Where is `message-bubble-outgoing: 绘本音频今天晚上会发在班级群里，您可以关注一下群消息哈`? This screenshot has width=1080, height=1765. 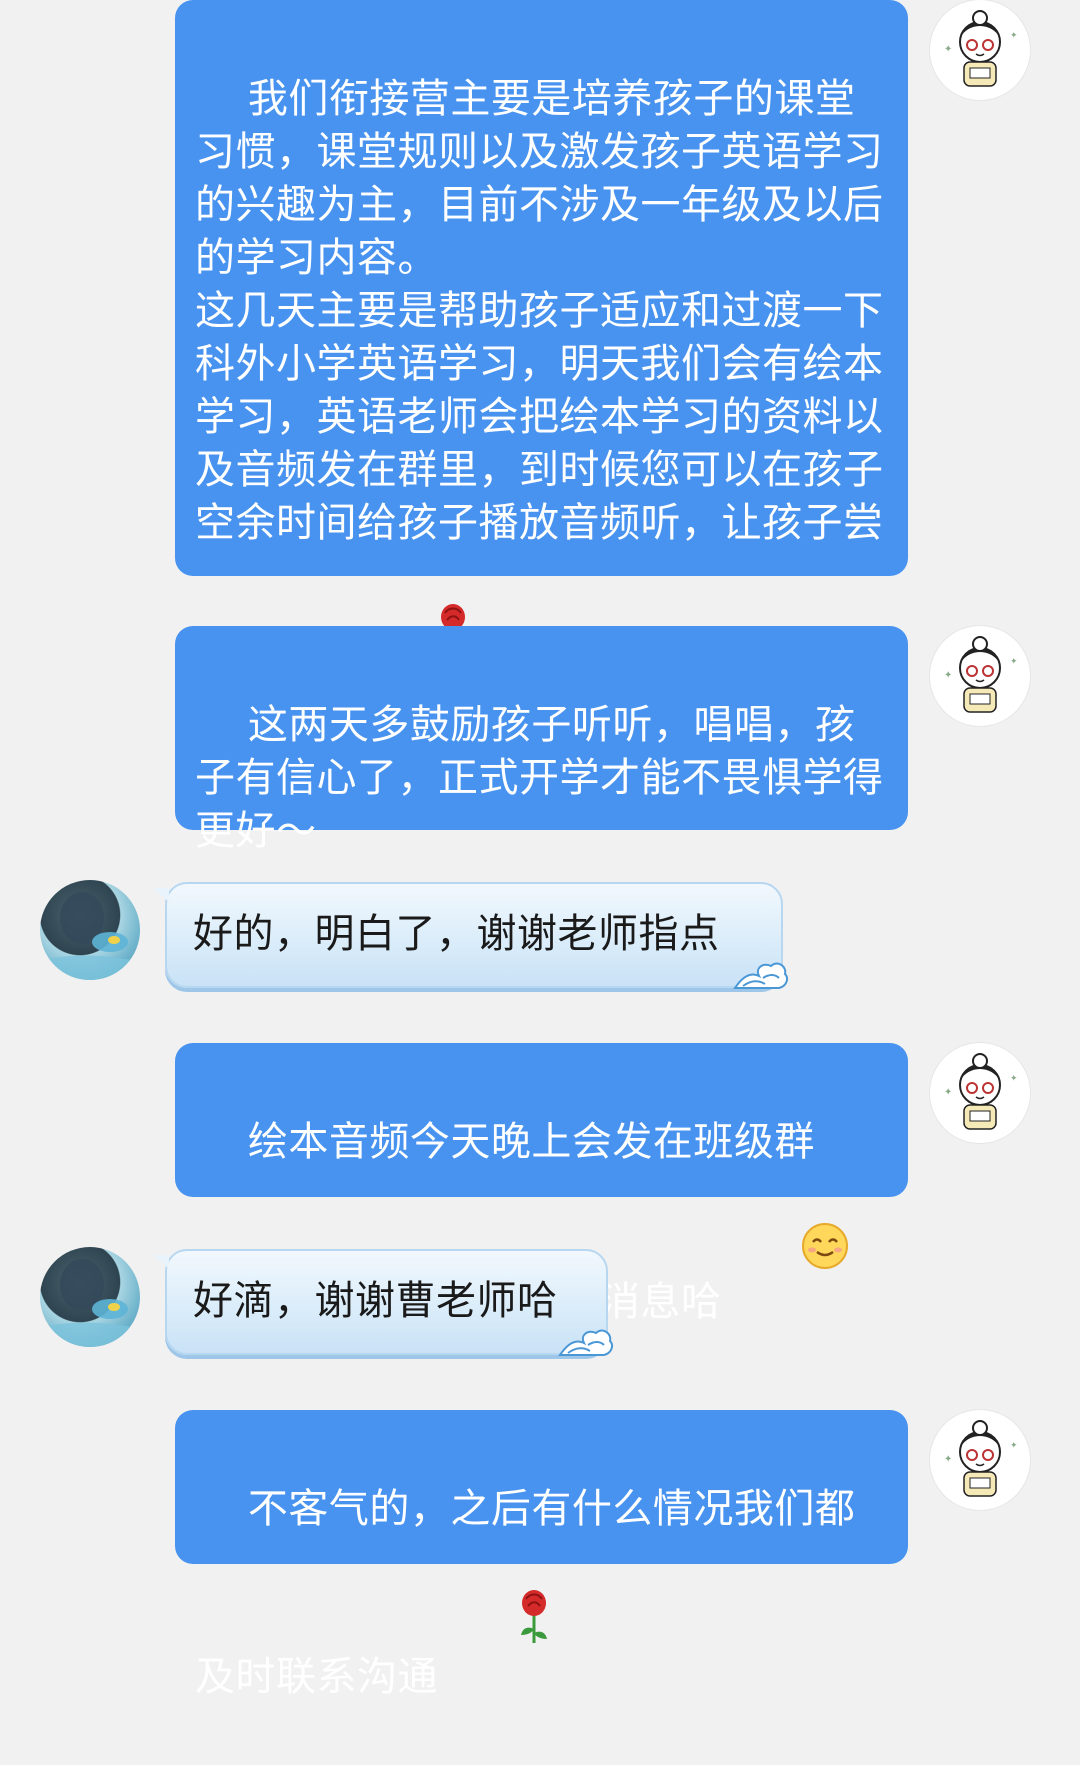 message-bubble-outgoing: 绘本音频今天晚上会发在班级群里，您可以关注一下群消息哈 is located at coordinates (541, 1184).